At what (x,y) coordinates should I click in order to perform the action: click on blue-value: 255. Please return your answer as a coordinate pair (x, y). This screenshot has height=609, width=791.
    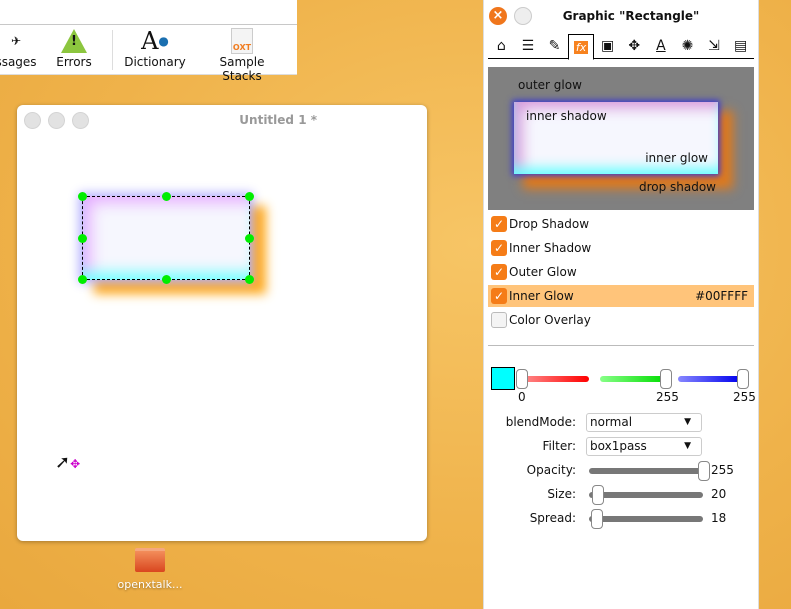
    Looking at the image, I should click on (744, 397).